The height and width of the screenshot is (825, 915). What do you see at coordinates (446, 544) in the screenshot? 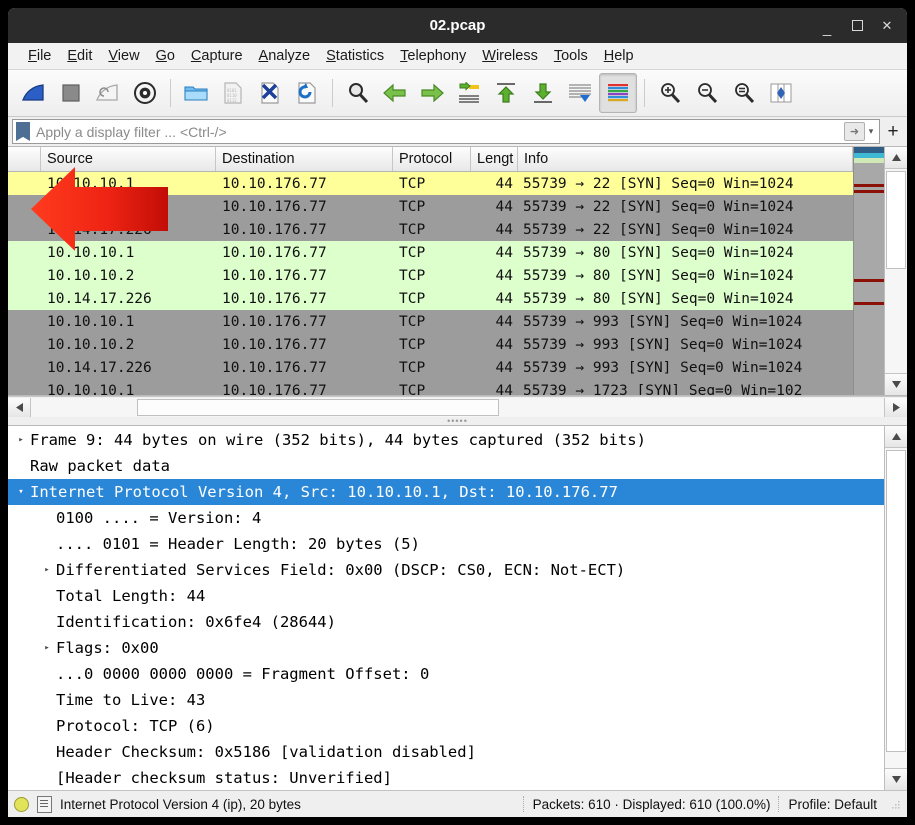
I see `packet-detail-row: .... 0101 = Header Length: 20 bytes (5)` at bounding box center [446, 544].